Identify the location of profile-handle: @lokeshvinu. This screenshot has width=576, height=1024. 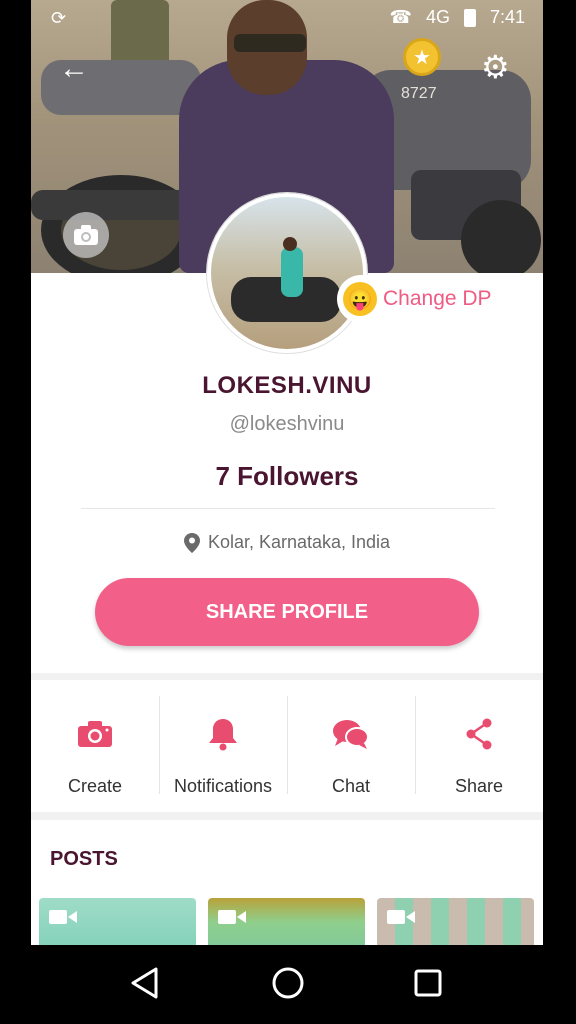
(287, 424).